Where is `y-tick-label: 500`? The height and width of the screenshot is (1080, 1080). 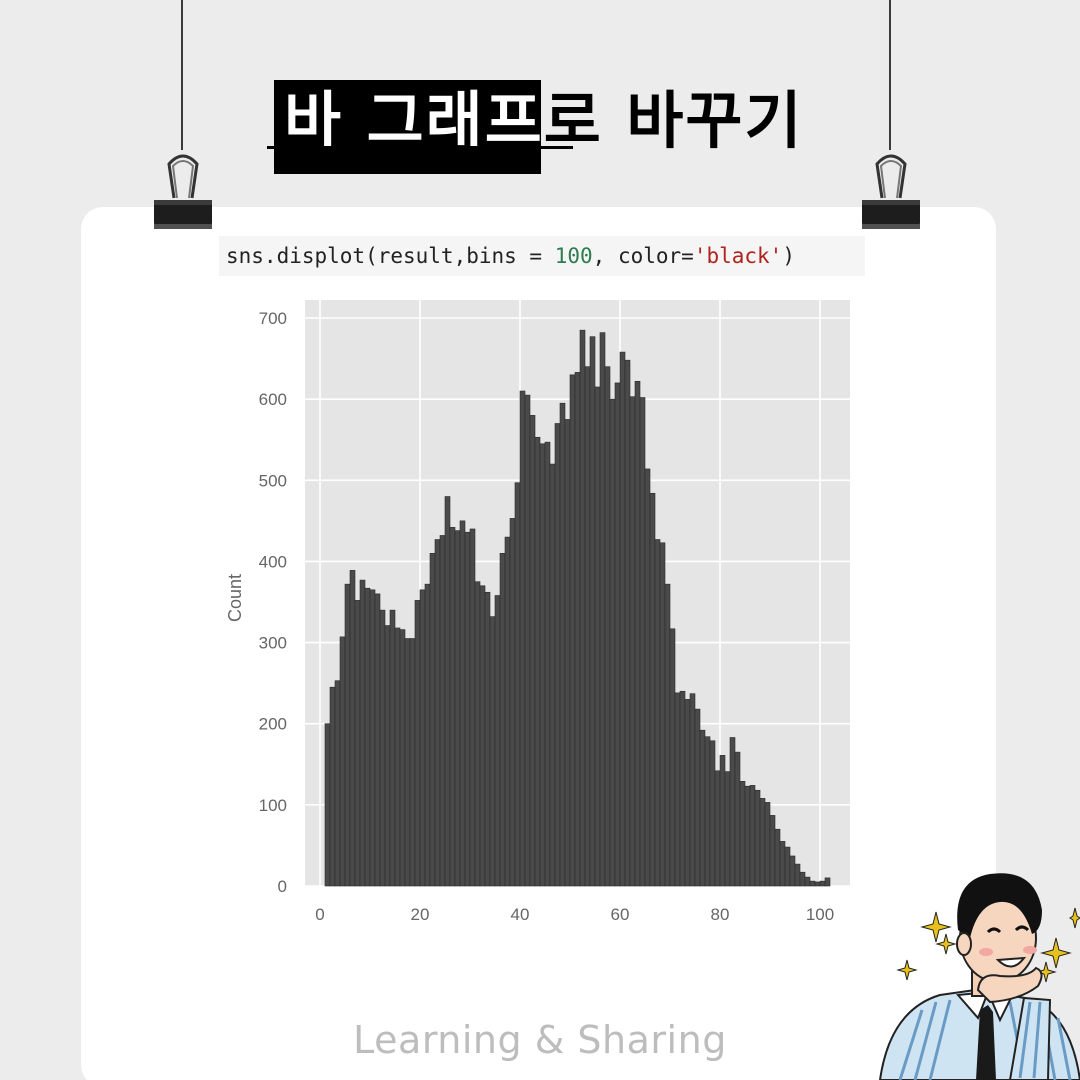 y-tick-label: 500 is located at coordinates (273, 480).